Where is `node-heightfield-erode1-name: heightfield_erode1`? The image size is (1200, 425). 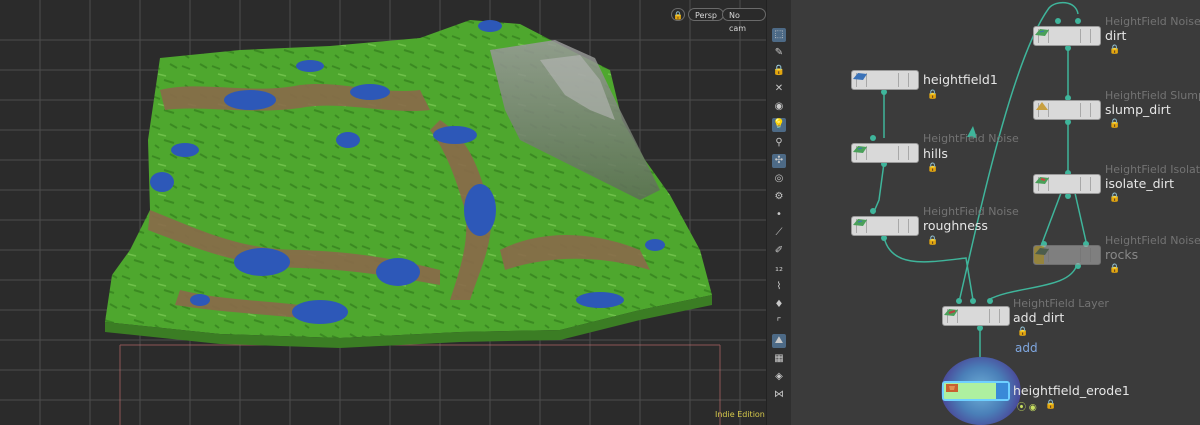 node-heightfield-erode1-name: heightfield_erode1 is located at coordinates (1071, 390).